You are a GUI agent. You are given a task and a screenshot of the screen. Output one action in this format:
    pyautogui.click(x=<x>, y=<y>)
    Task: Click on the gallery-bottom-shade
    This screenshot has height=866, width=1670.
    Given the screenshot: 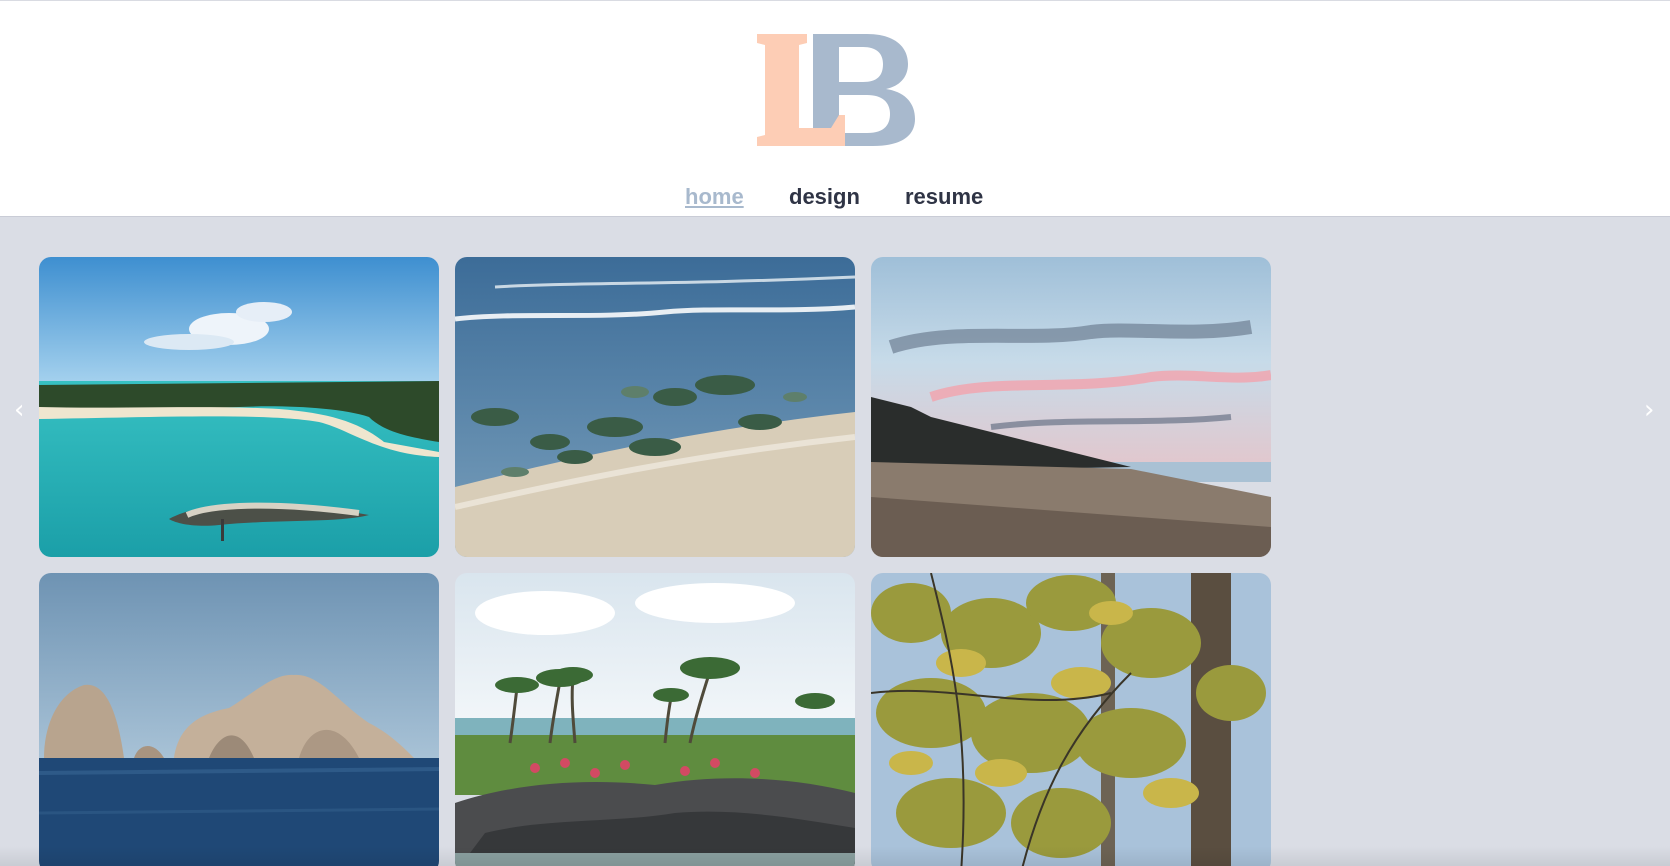 What is the action you would take?
    pyautogui.click(x=835, y=856)
    